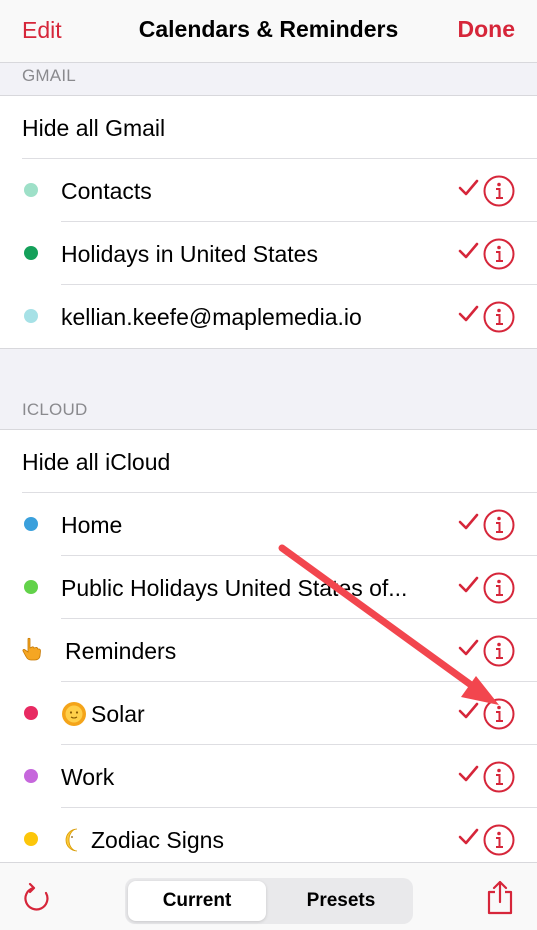 The height and width of the screenshot is (930, 537). Describe the element at coordinates (71, 840) in the screenshot. I see `crescent-moon-icon` at that location.